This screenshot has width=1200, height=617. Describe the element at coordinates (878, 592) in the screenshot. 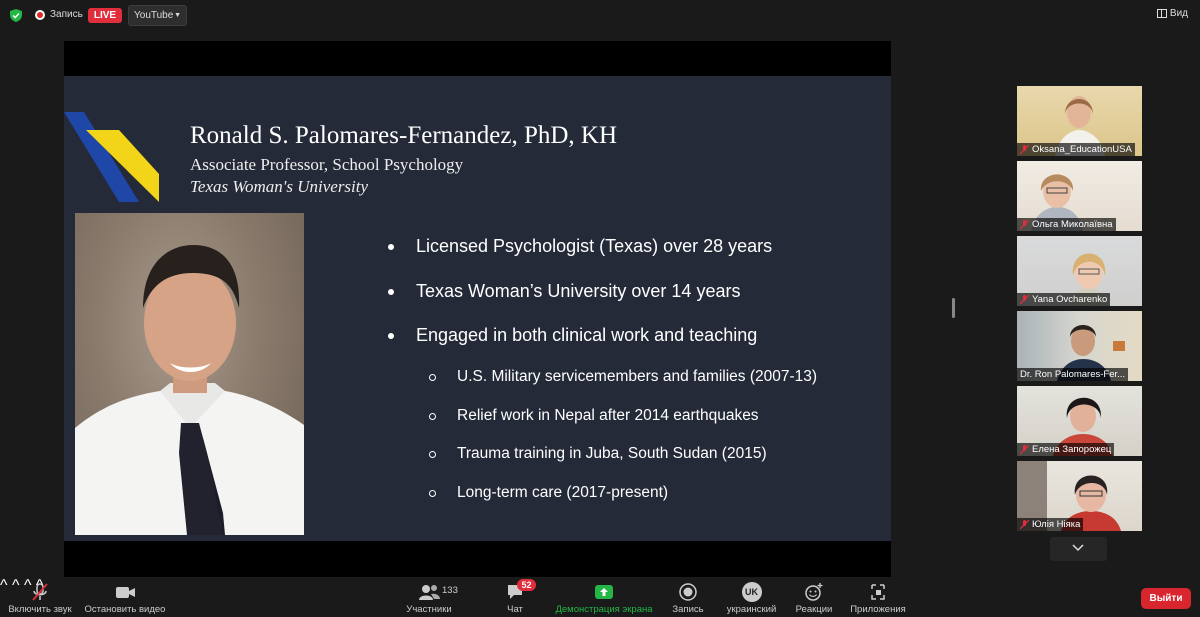

I see `apps-icon` at that location.